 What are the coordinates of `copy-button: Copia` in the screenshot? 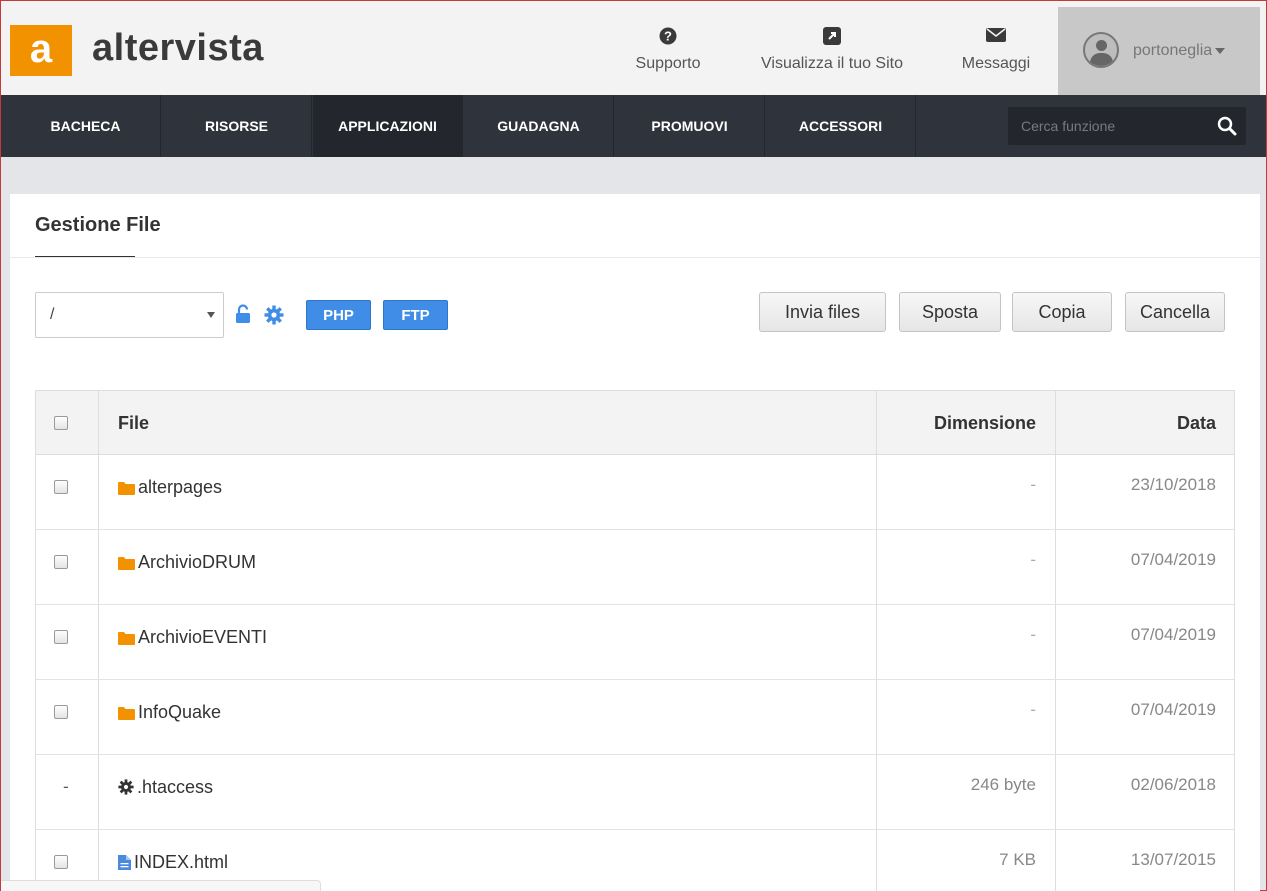 It's located at (1062, 312).